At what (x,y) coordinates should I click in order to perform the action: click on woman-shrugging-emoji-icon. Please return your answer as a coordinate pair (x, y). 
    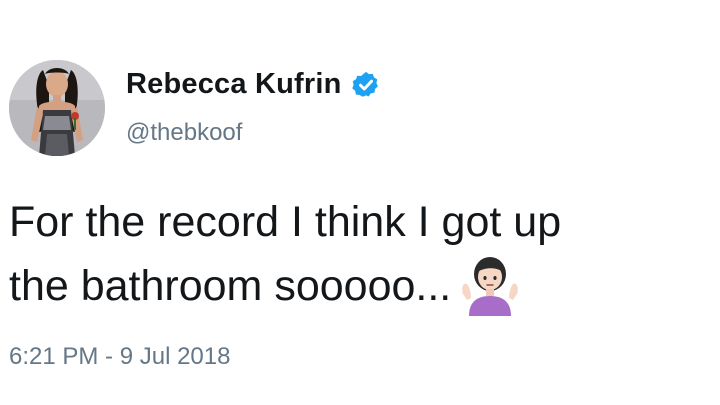
    Looking at the image, I should click on (490, 286).